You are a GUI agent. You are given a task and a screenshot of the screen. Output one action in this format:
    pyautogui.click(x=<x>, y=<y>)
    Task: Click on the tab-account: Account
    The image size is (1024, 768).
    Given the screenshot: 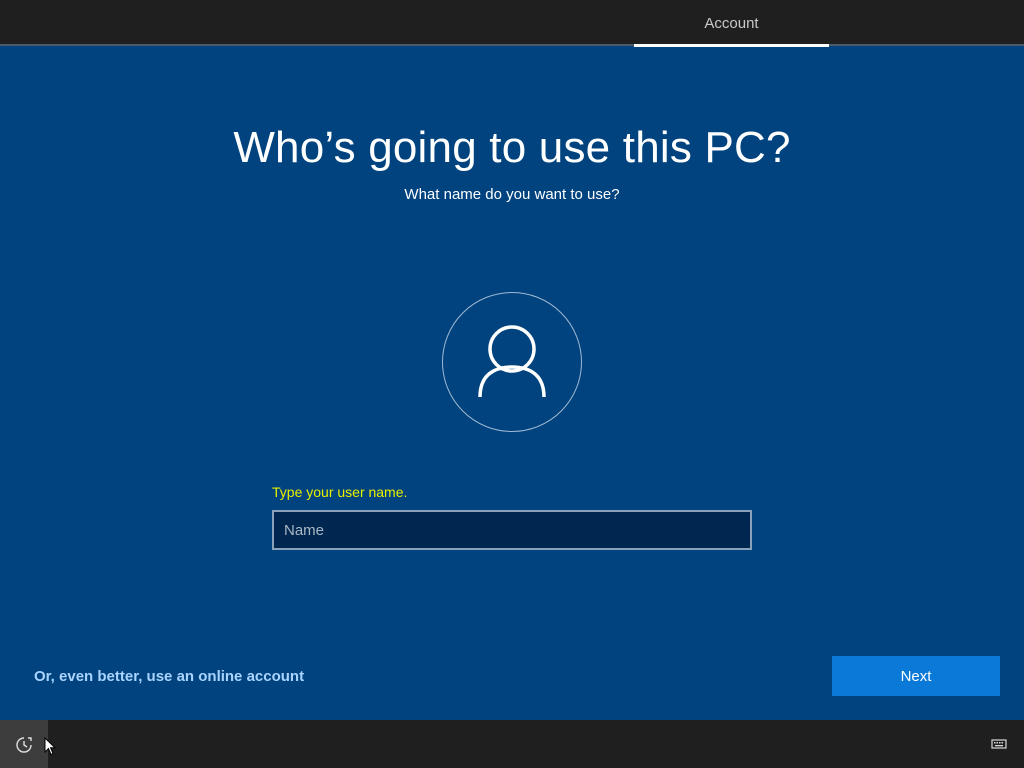 What is the action you would take?
    pyautogui.click(x=731, y=23)
    